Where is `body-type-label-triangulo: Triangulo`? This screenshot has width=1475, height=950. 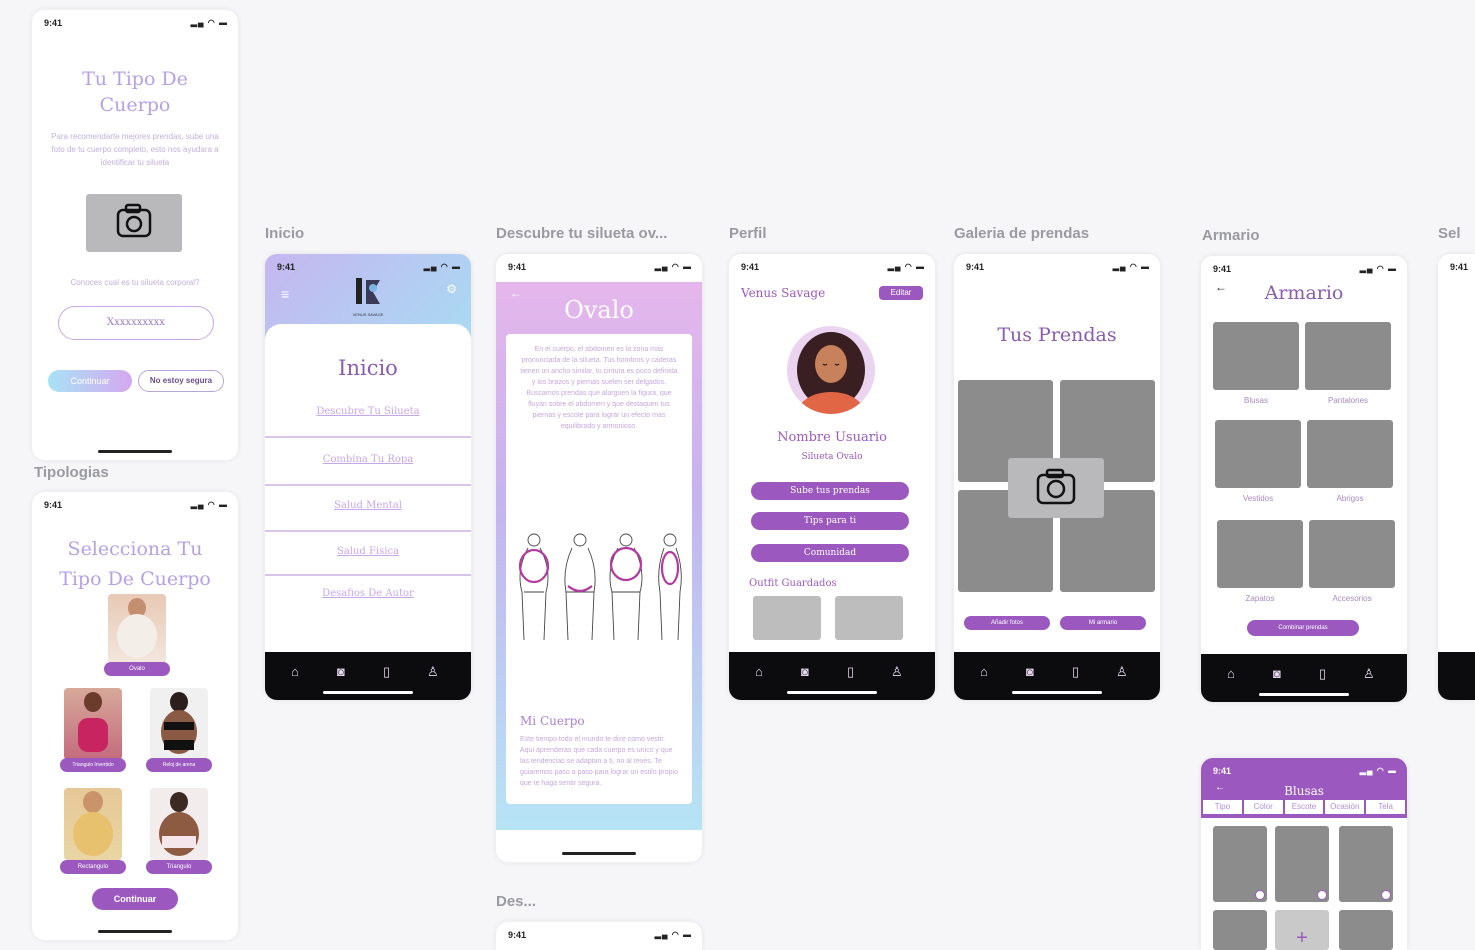 body-type-label-triangulo: Triangulo is located at coordinates (179, 867).